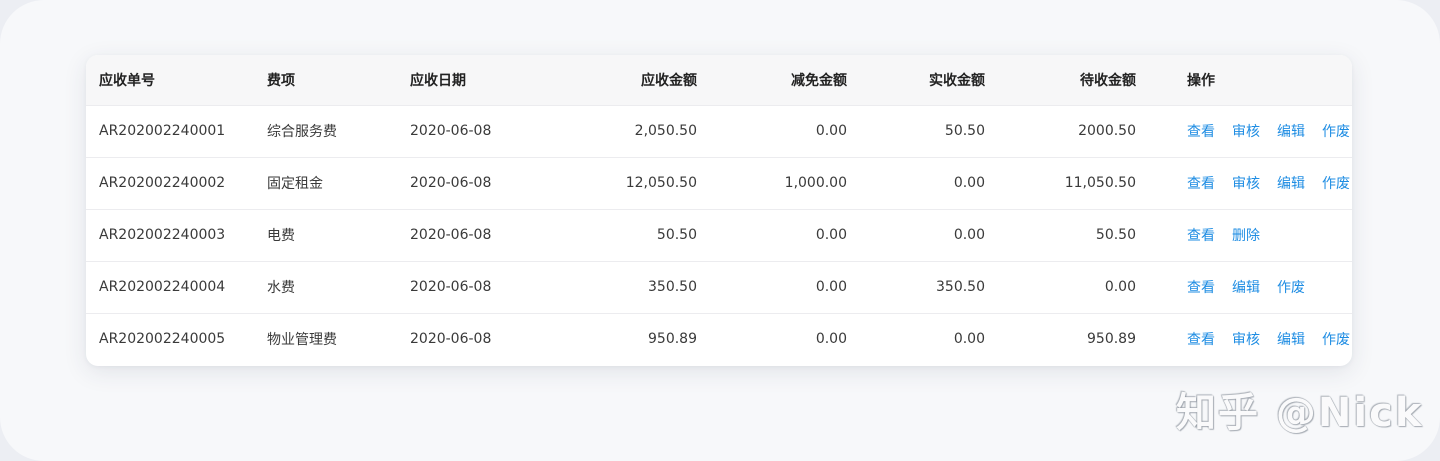 The height and width of the screenshot is (461, 1440). Describe the element at coordinates (295, 184) in the screenshot. I see `cell-fee-item: 固定租金` at that location.